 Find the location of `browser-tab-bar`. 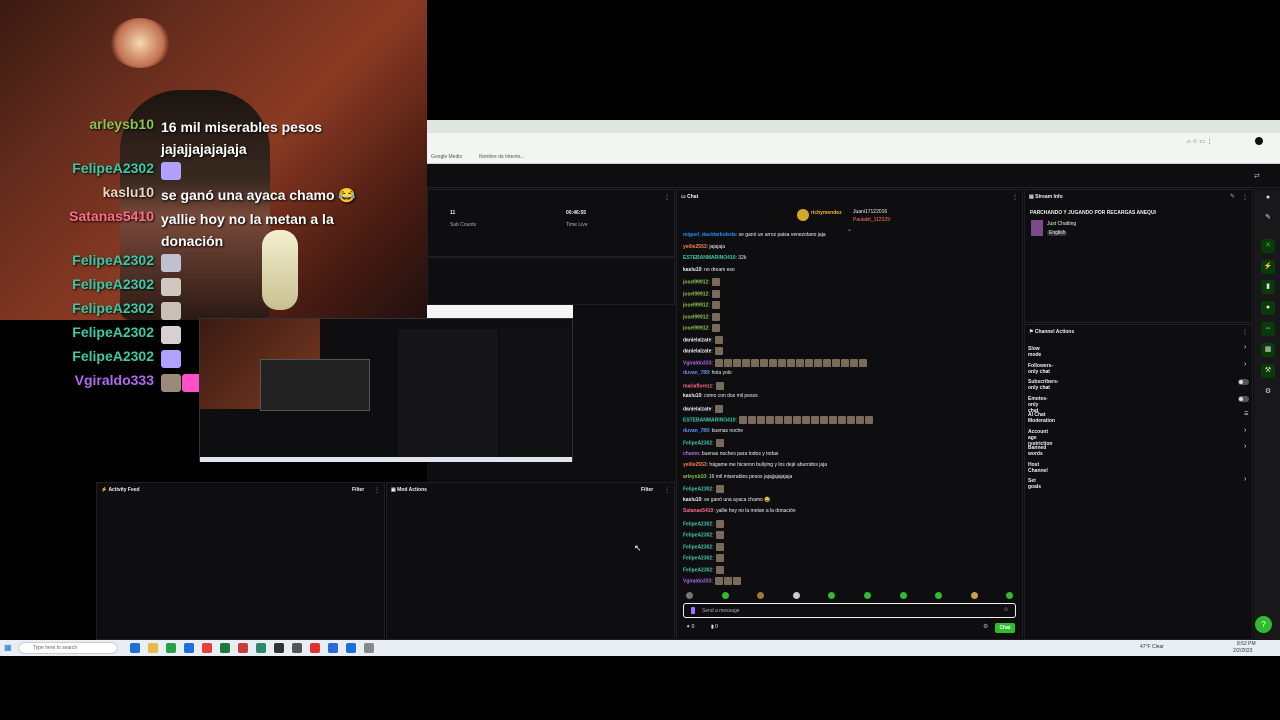

browser-tab-bar is located at coordinates (853, 126).